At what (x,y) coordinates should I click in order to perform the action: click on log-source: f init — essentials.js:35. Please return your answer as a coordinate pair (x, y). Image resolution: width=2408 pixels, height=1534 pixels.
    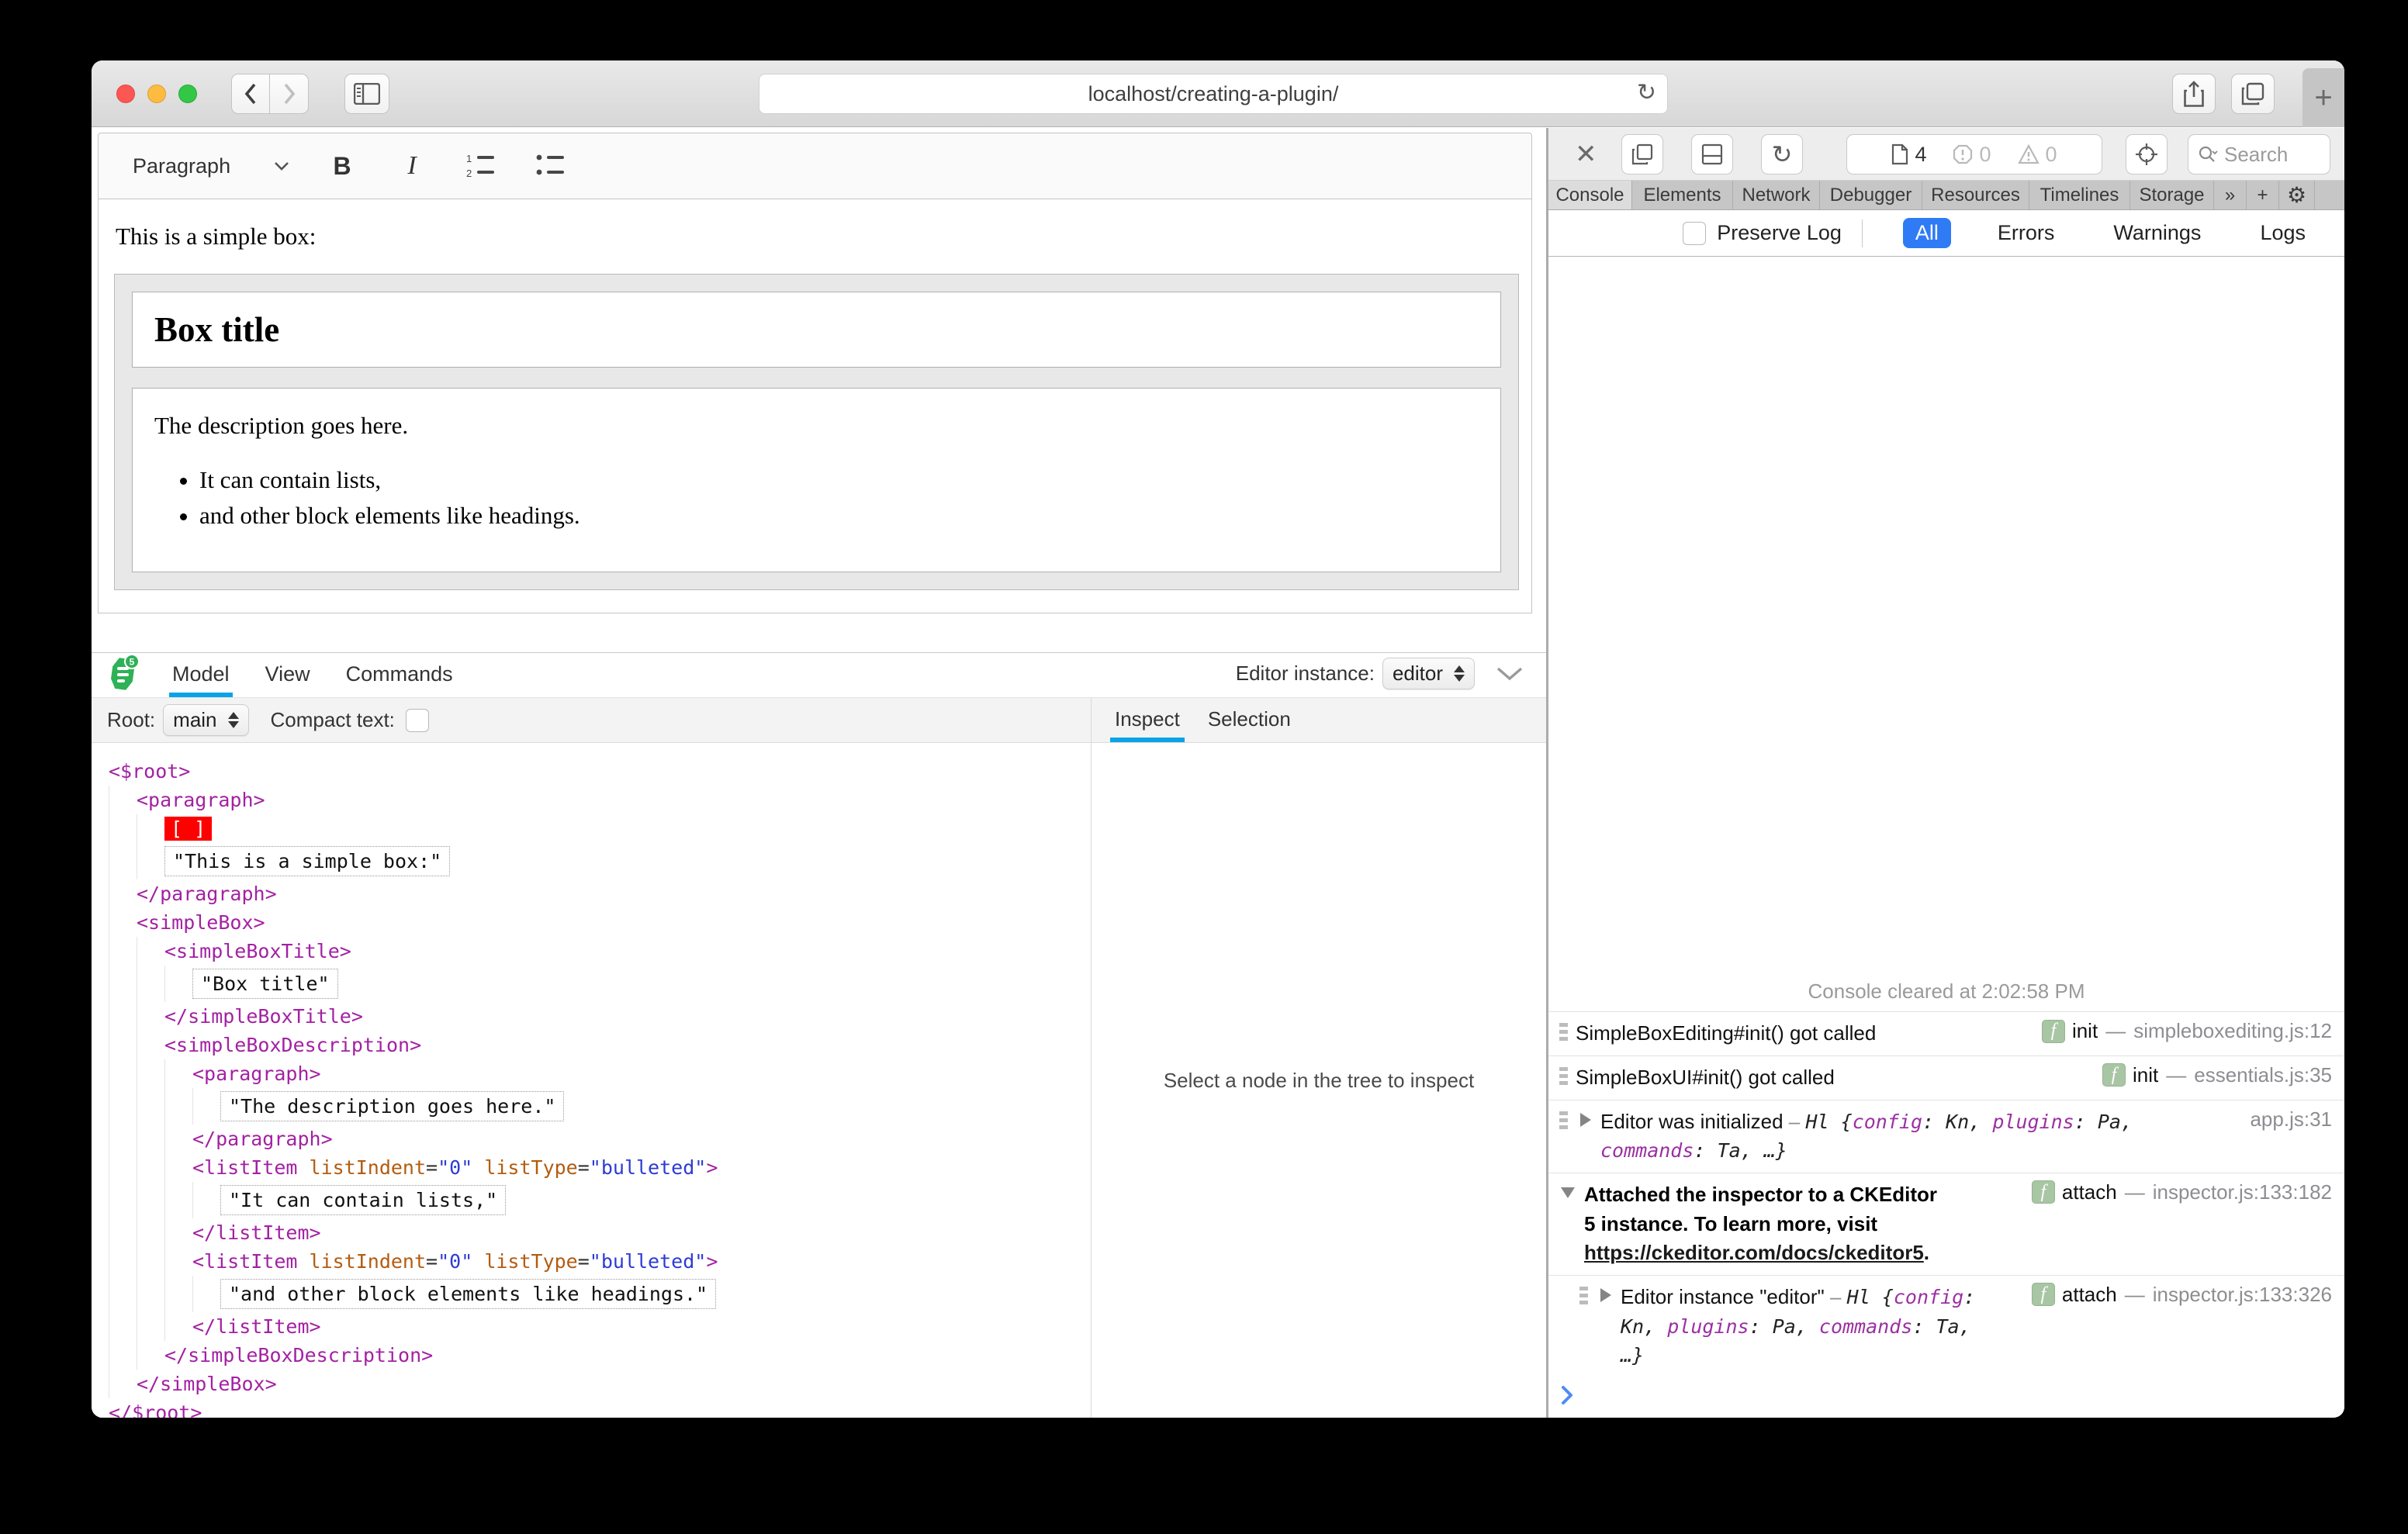
    Looking at the image, I should click on (2211, 1075).